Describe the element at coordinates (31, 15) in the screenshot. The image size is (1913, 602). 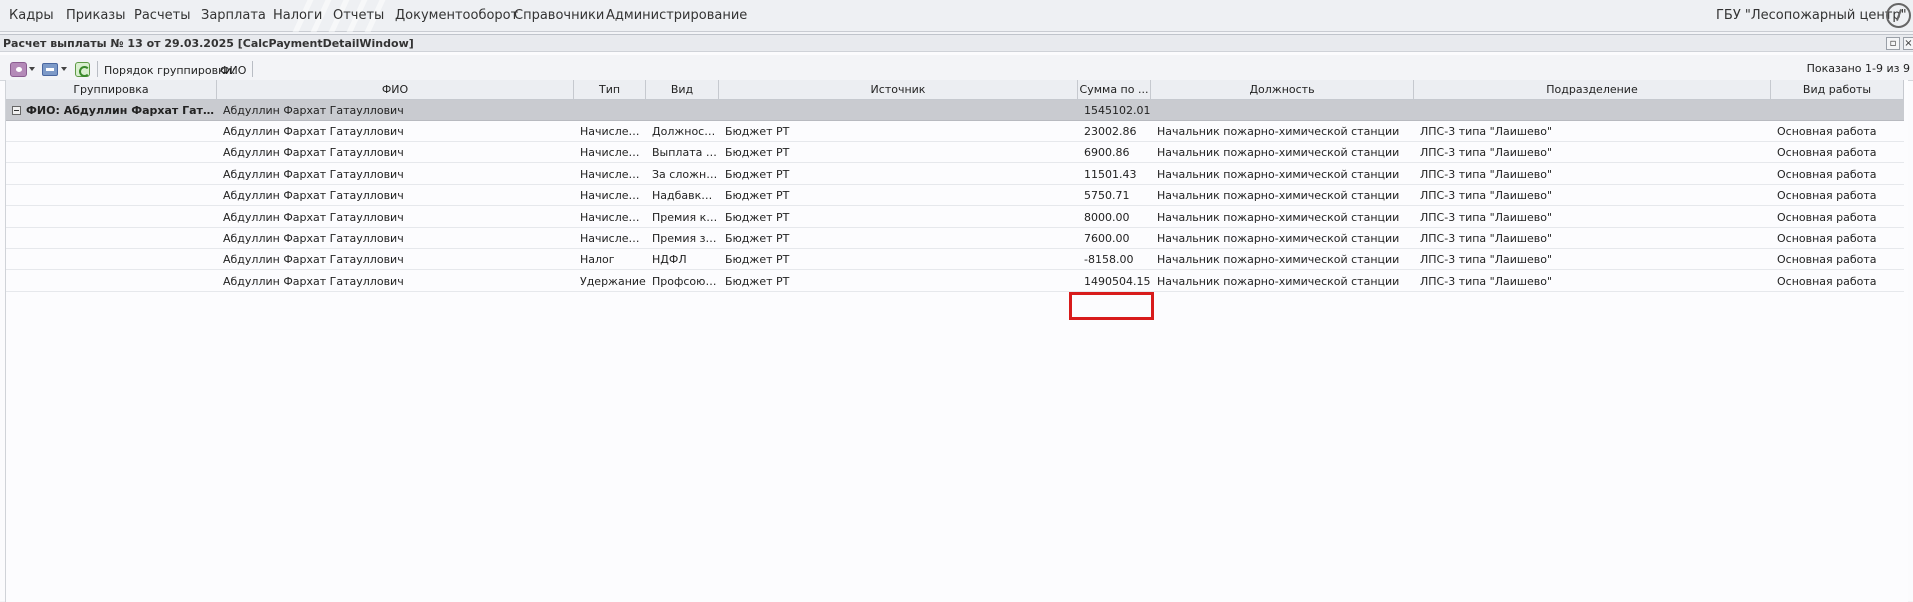
I see `menu-item-kadry: Кадры` at that location.